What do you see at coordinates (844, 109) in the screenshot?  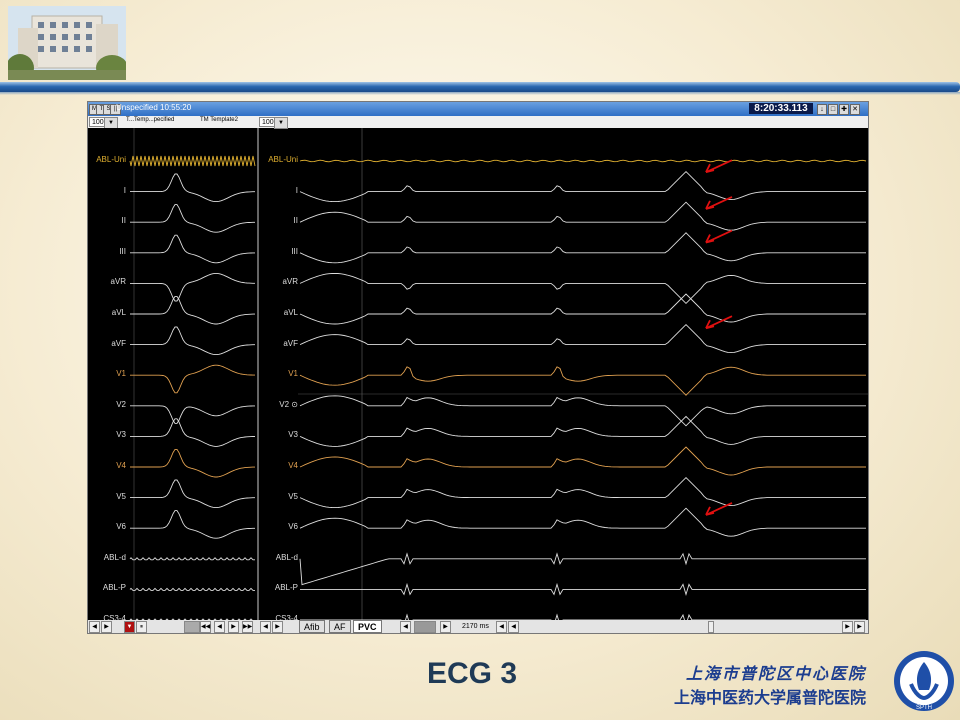 I see `add-button: ✚` at bounding box center [844, 109].